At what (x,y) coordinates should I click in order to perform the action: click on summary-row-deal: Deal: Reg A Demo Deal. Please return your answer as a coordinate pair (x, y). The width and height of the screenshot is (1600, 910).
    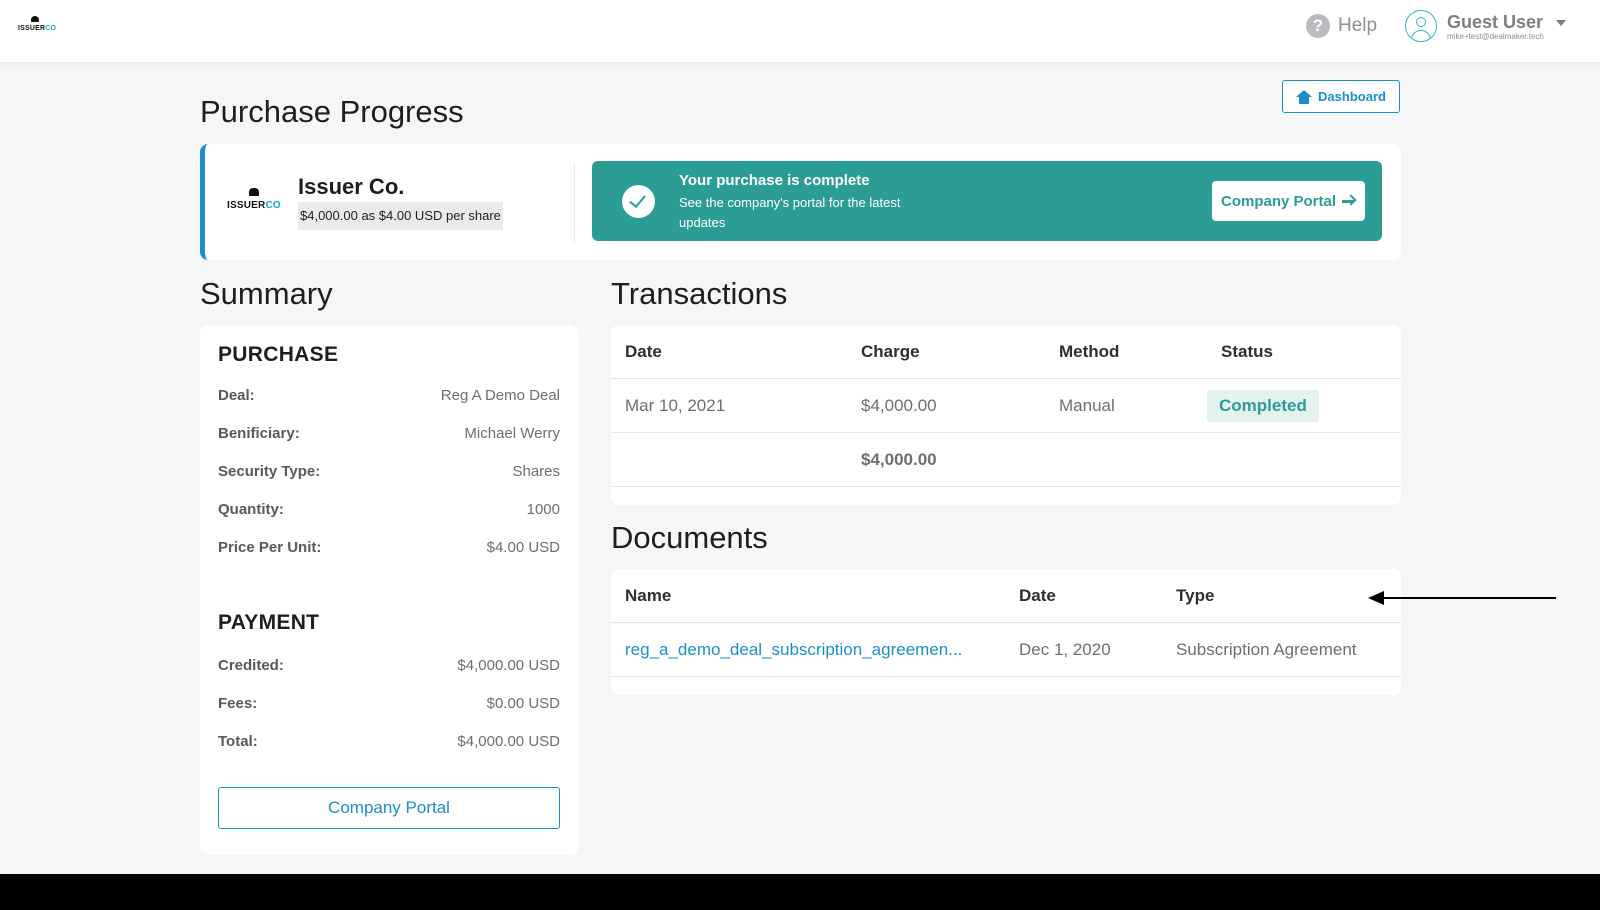
    Looking at the image, I should click on (389, 395).